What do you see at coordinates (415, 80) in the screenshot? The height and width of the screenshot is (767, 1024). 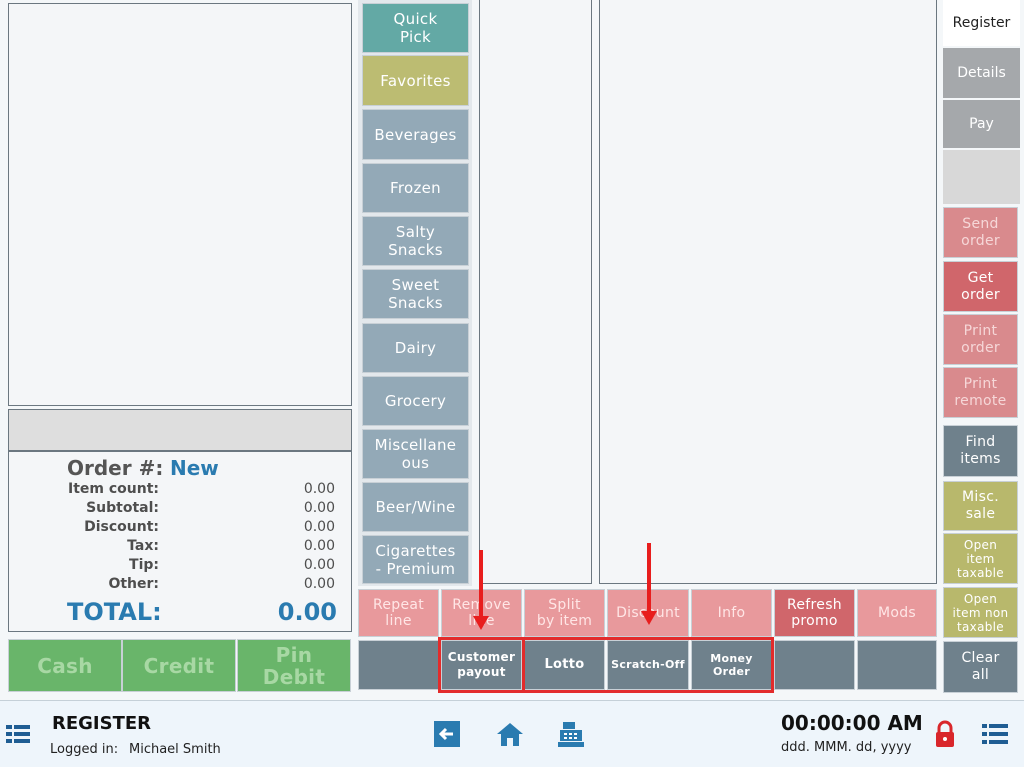 I see `category-button: Favorites` at bounding box center [415, 80].